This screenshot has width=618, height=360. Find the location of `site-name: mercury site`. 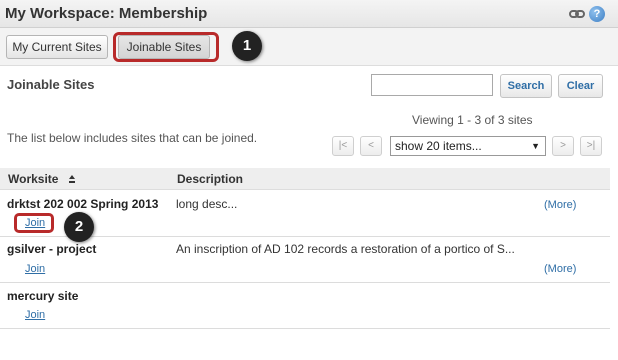

site-name: mercury site is located at coordinates (43, 296).